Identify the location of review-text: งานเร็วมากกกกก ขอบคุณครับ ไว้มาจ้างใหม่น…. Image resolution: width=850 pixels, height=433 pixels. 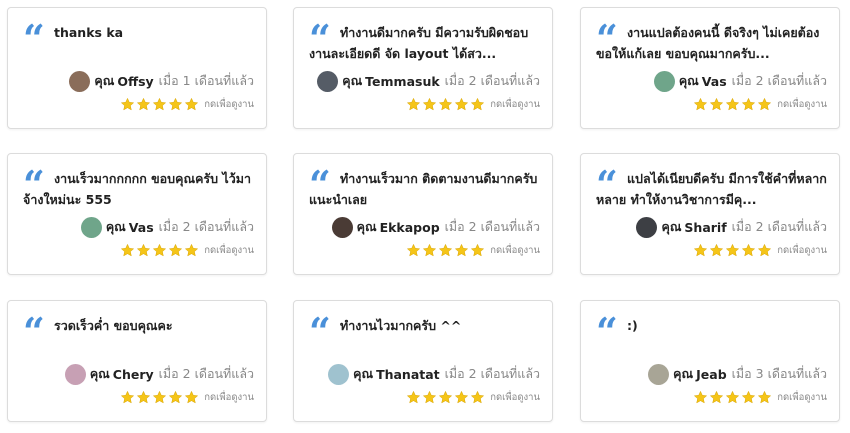
(137, 189).